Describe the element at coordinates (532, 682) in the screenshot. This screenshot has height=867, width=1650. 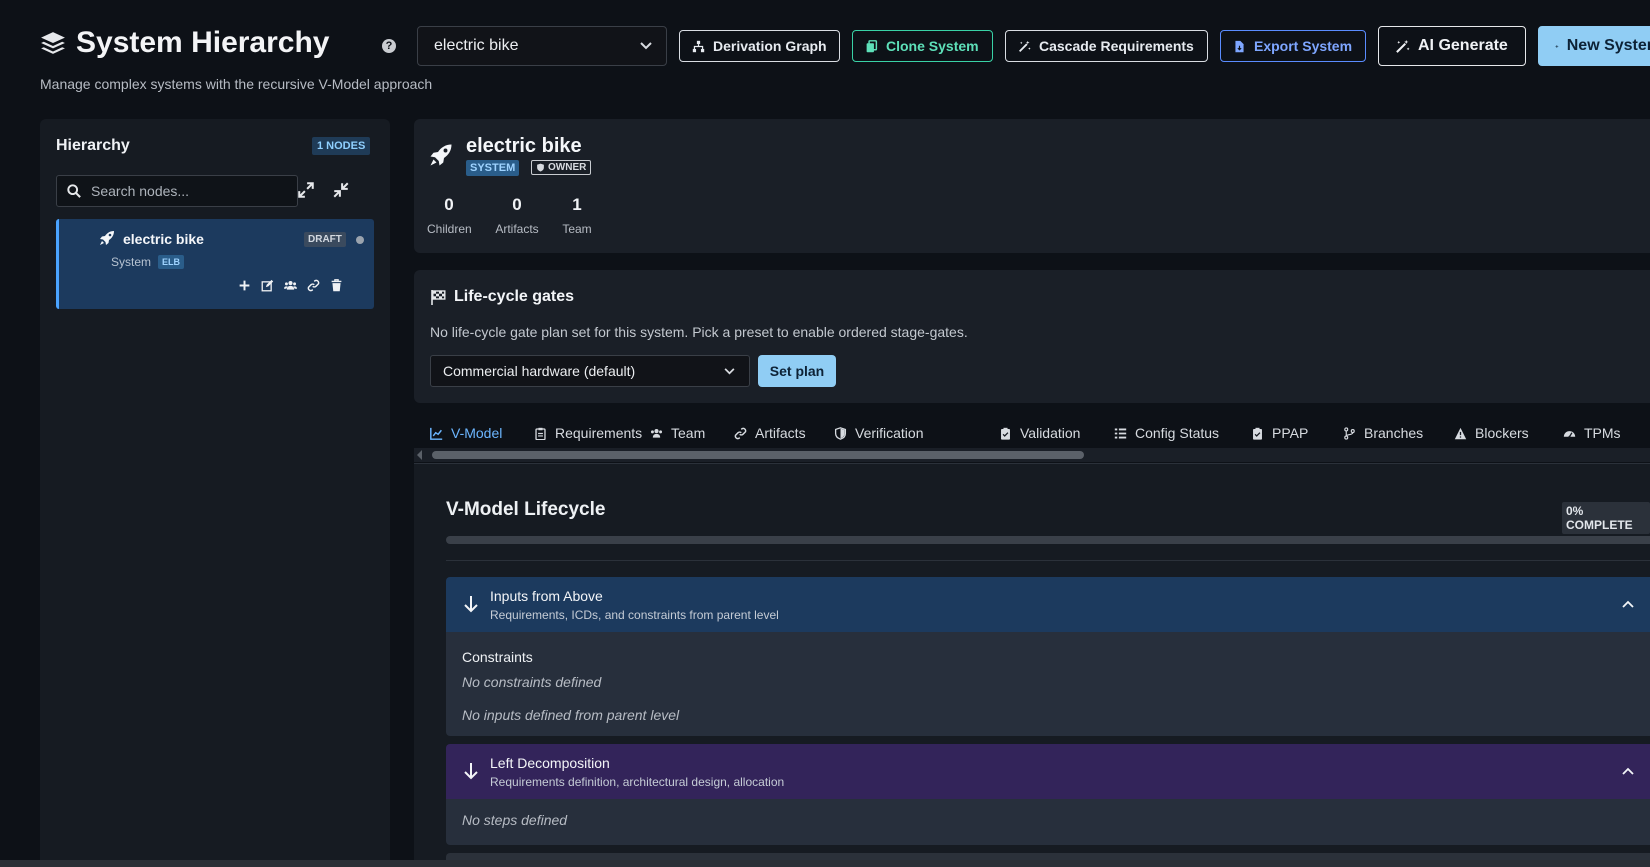
I see `constraints-empty-text: No constraints defined` at that location.